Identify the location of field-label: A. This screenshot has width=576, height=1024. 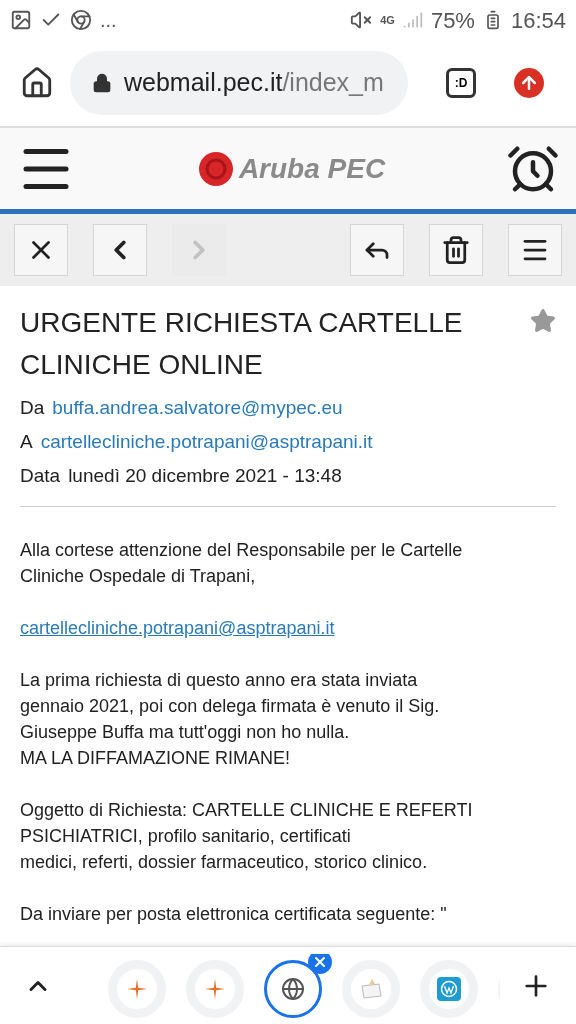
(26, 442).